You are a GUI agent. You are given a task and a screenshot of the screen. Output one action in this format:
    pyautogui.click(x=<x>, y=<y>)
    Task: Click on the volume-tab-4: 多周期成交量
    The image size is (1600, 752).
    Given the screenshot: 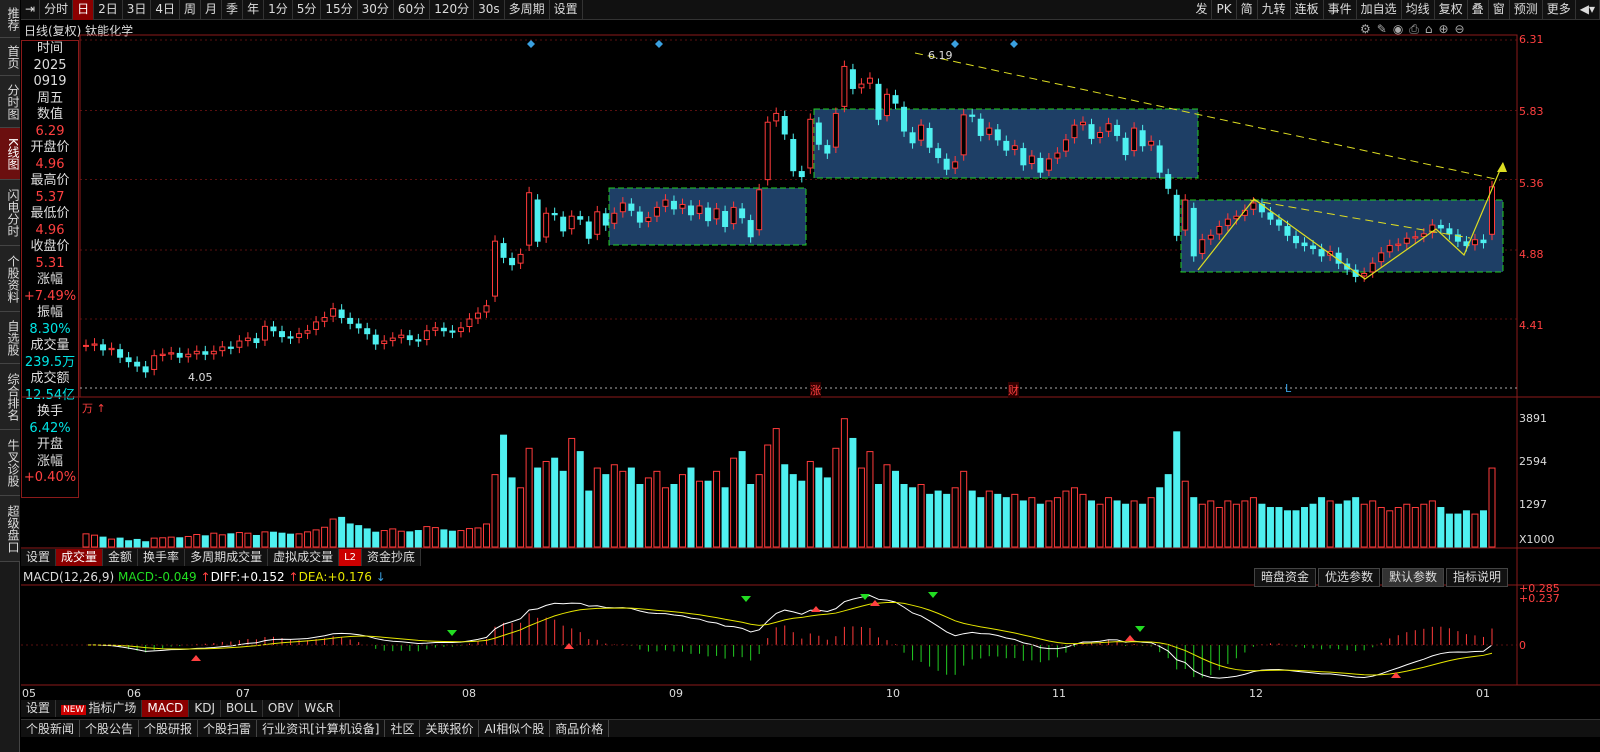 What is the action you would take?
    pyautogui.click(x=227, y=557)
    